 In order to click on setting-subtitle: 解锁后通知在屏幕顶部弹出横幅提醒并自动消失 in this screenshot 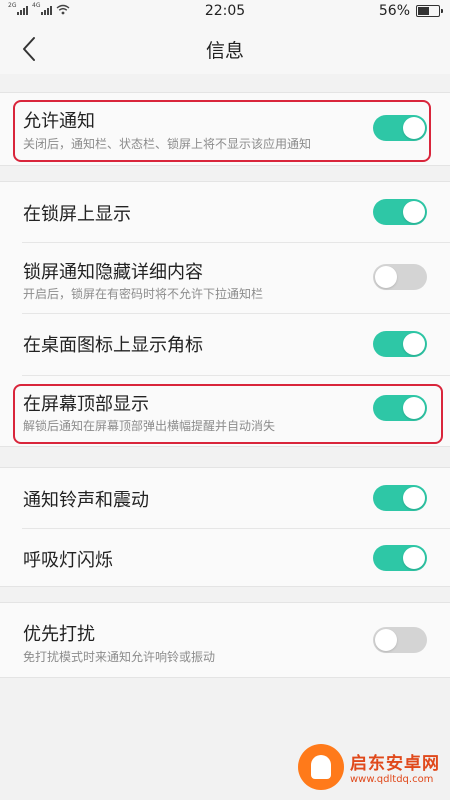, I will do `click(149, 426)`.